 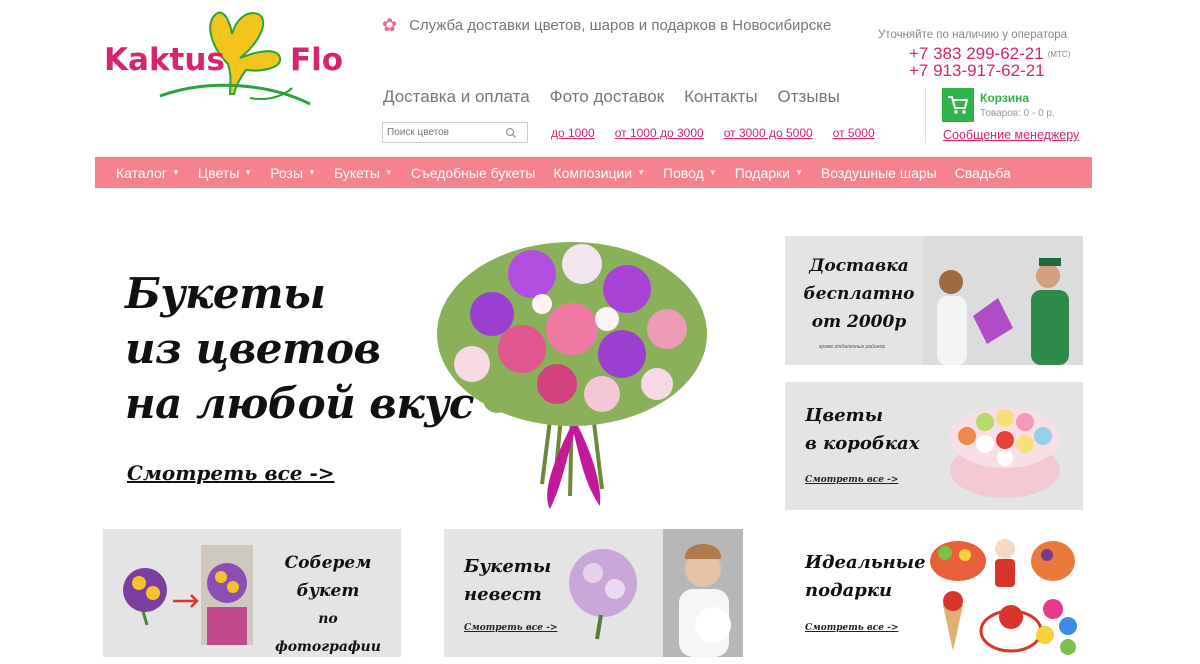 I want to click on flower-box-image, so click(x=1005, y=453).